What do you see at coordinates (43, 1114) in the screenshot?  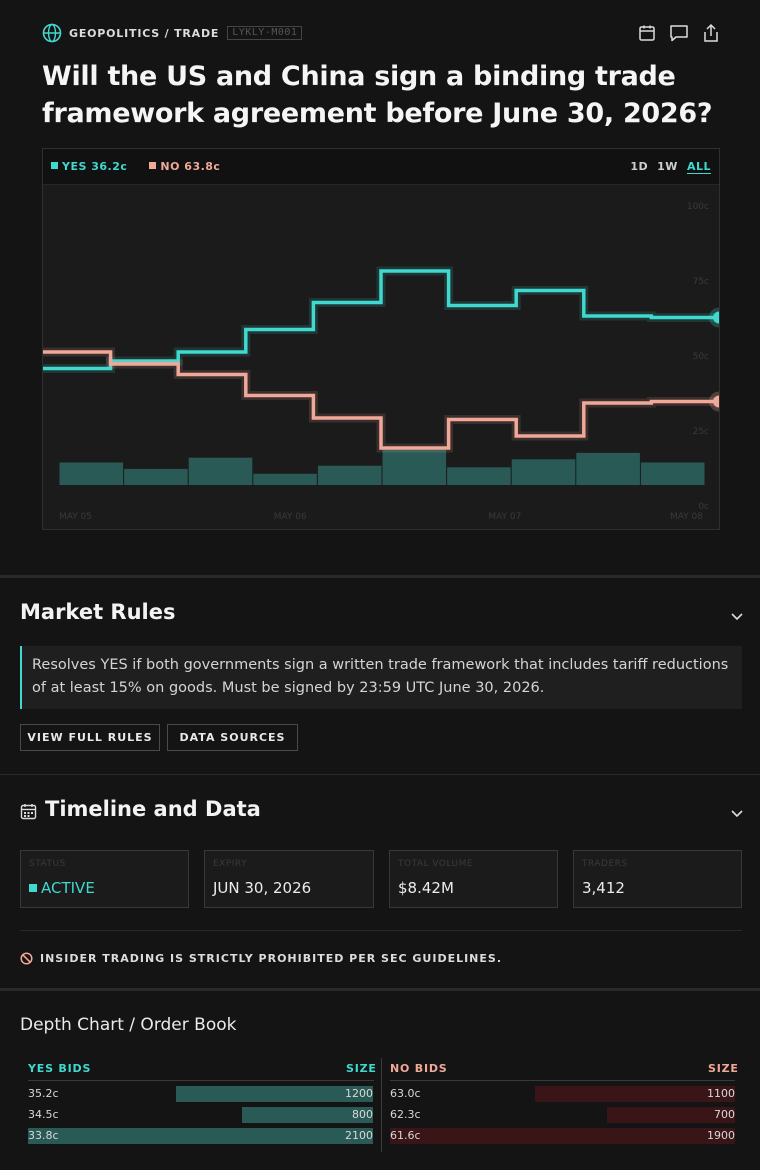 I see `order-price: 34.5c` at bounding box center [43, 1114].